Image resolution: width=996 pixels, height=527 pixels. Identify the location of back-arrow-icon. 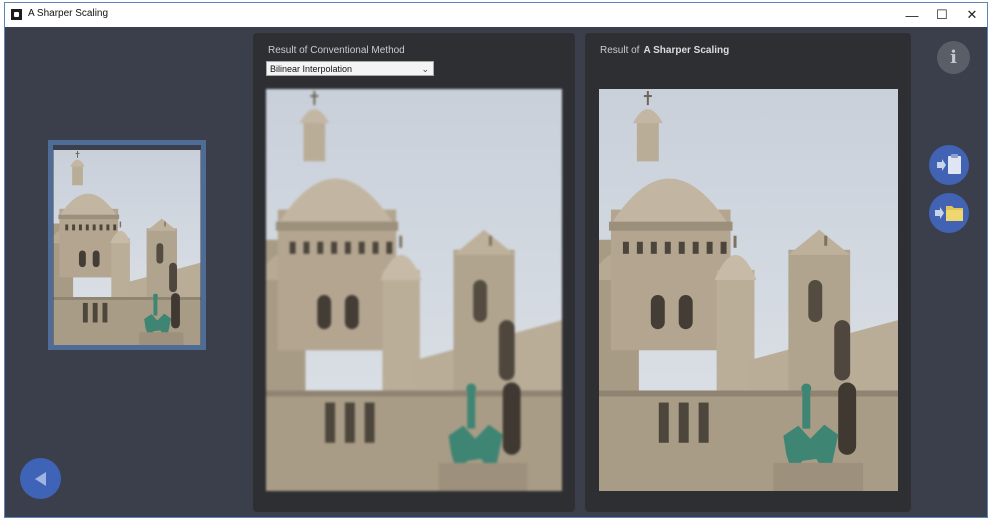
(40, 478).